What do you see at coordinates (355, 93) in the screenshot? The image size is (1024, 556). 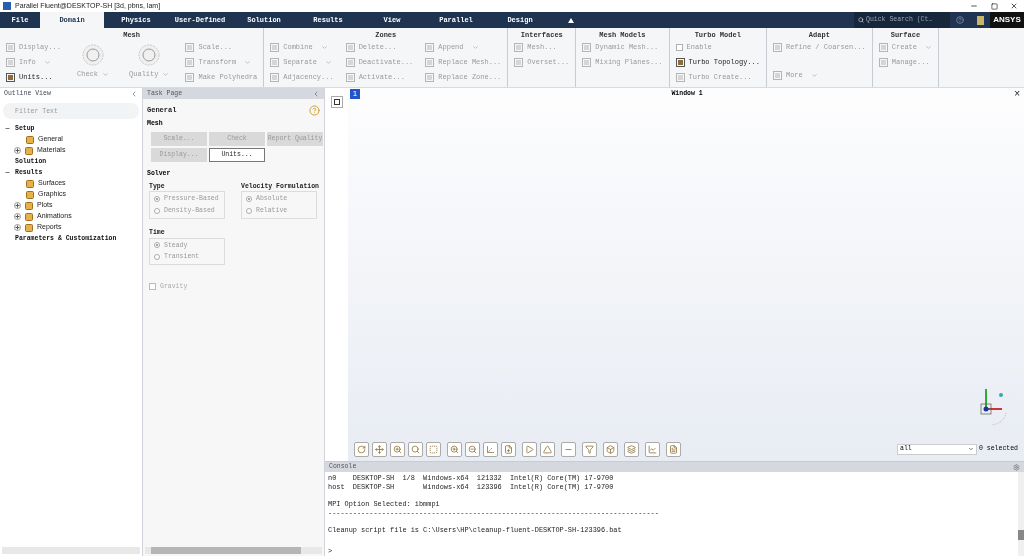 I see `window-badge: 1` at bounding box center [355, 93].